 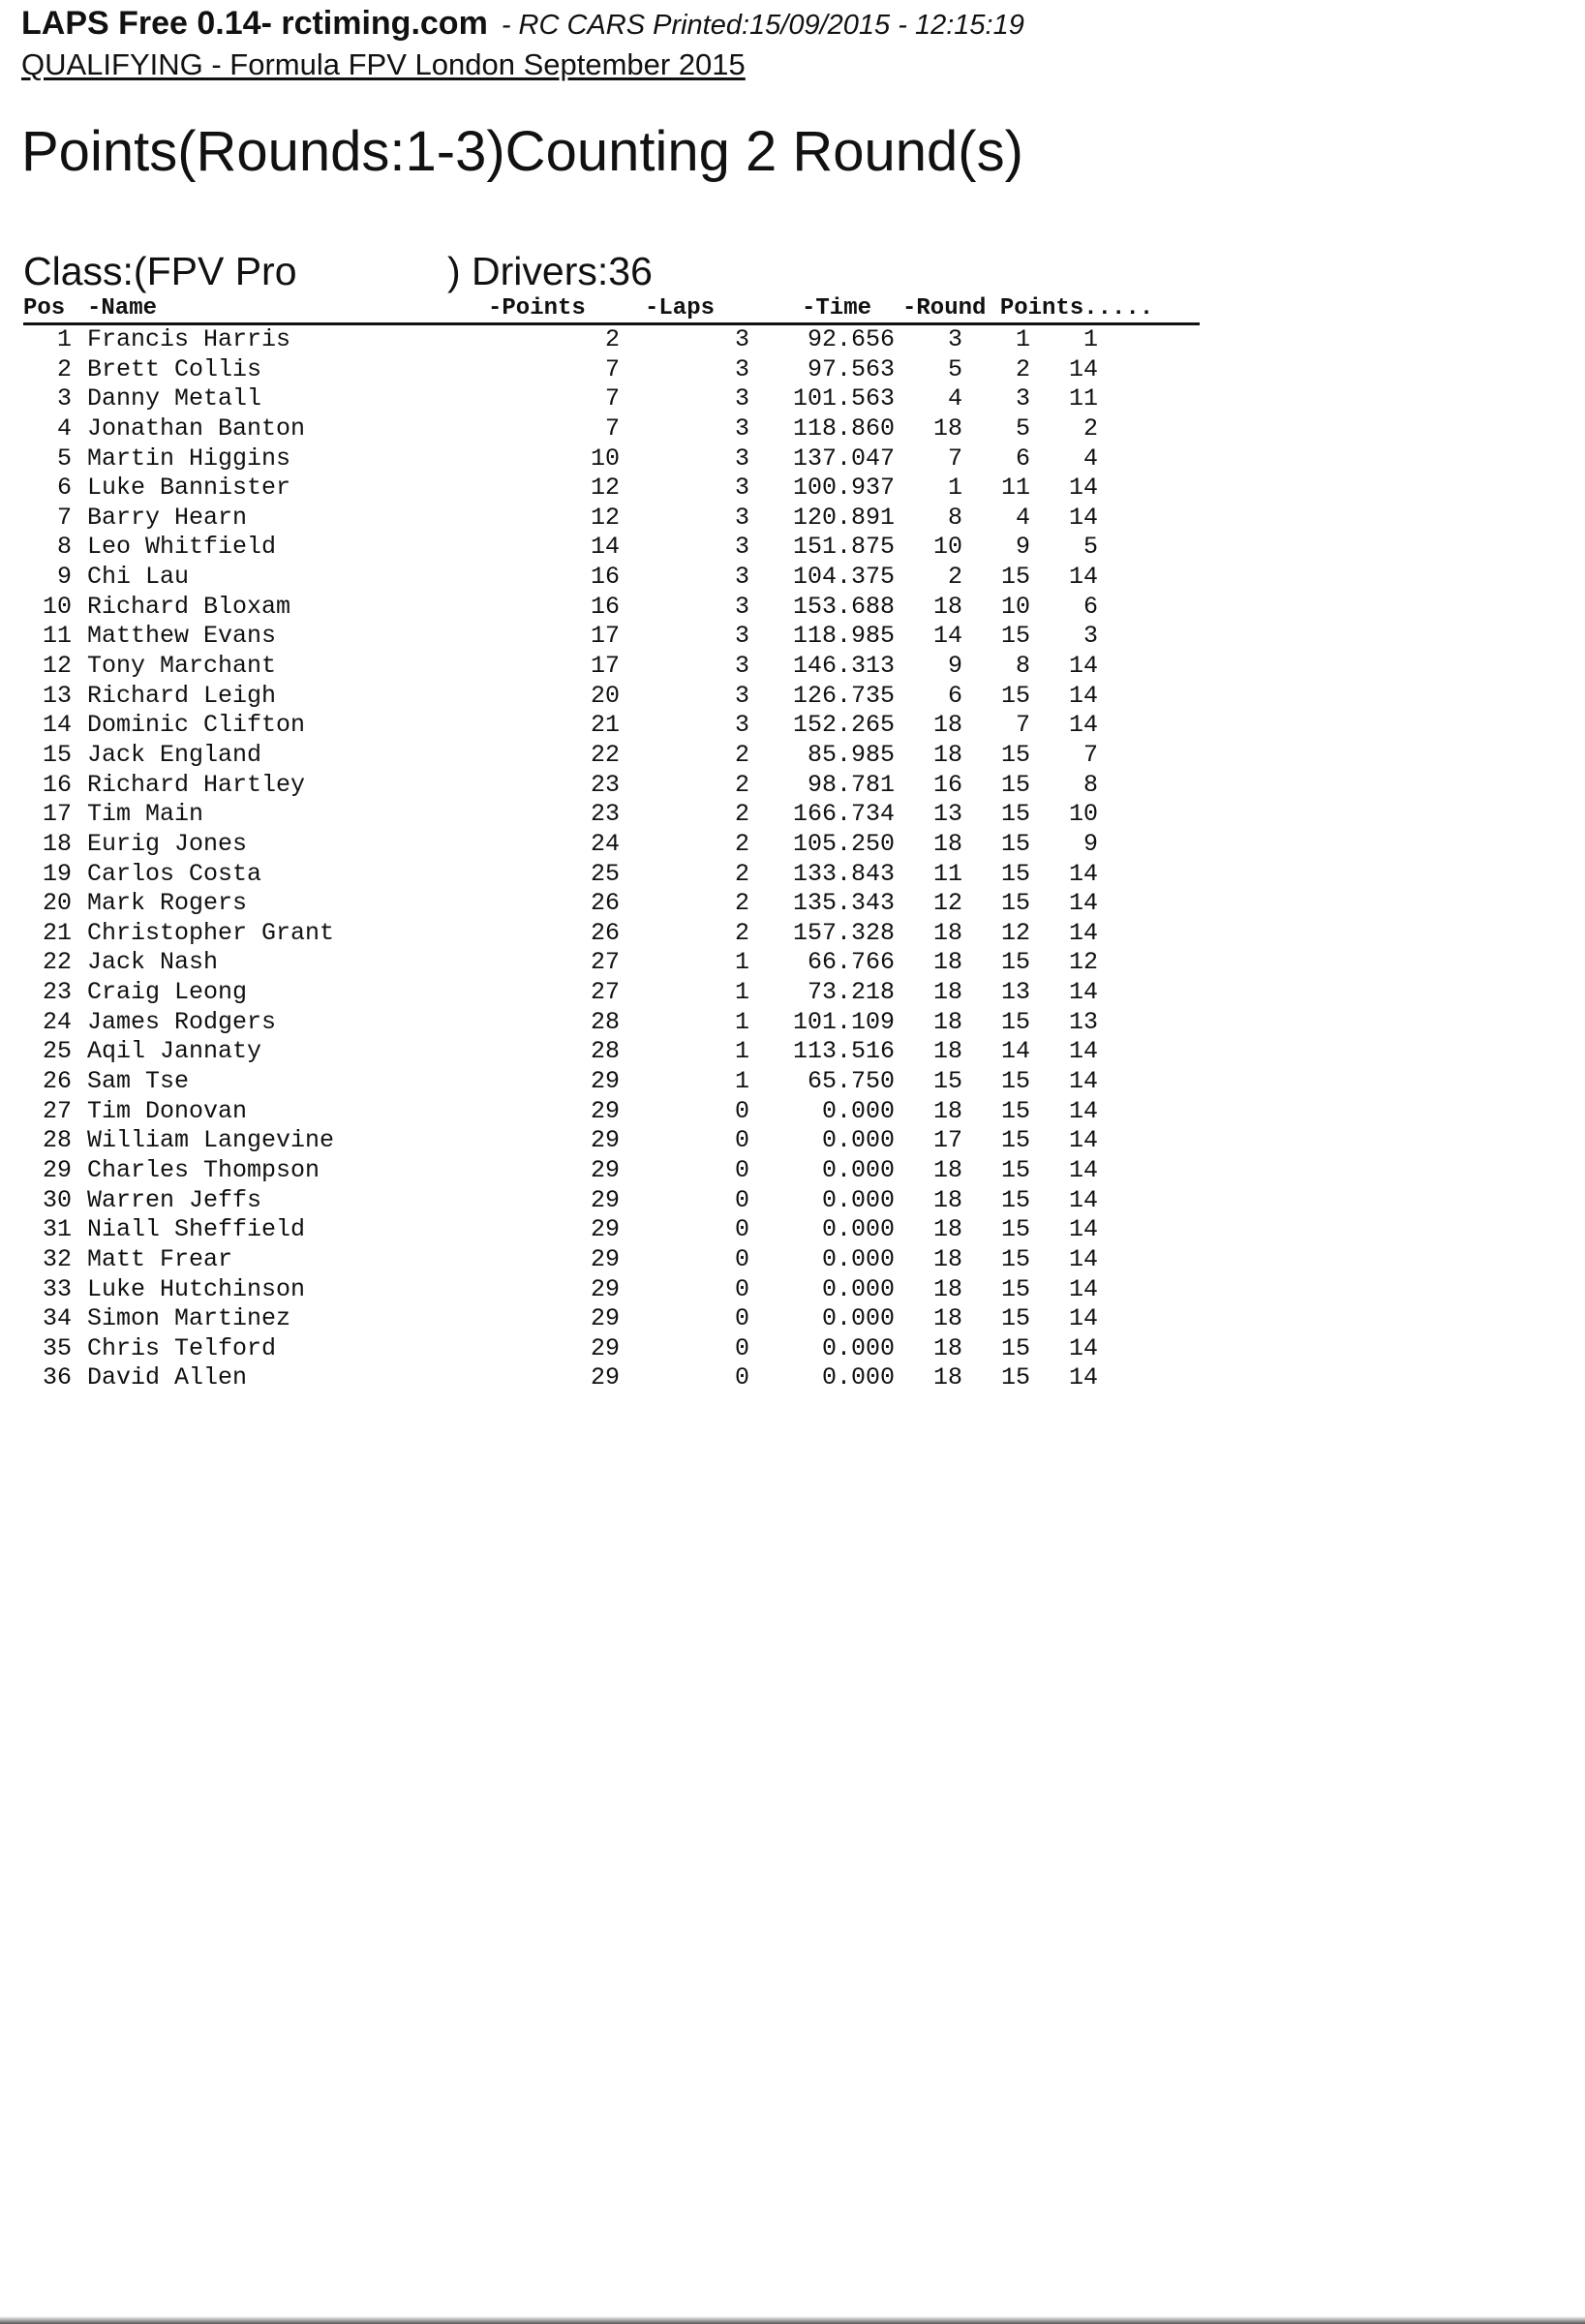 I want to click on row-round-3: 10, so click(x=1083, y=815).